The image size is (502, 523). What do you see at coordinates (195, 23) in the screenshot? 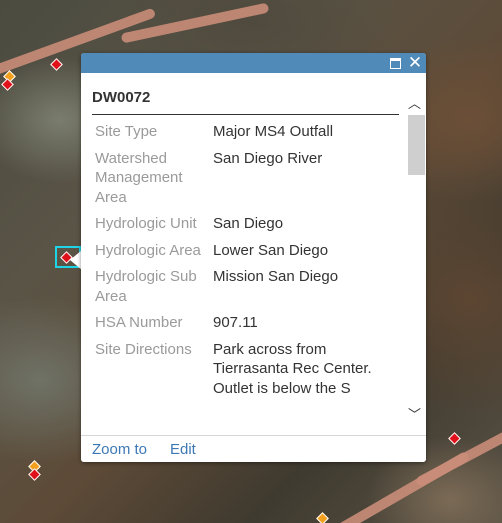
I see `map-road` at bounding box center [195, 23].